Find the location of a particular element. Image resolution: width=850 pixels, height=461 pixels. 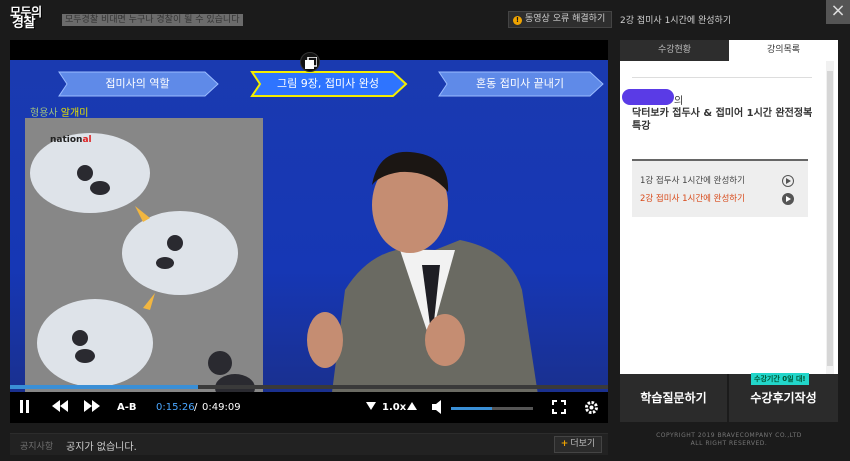

slide-tab-label: 접미사의 역할 is located at coordinates (137, 83).